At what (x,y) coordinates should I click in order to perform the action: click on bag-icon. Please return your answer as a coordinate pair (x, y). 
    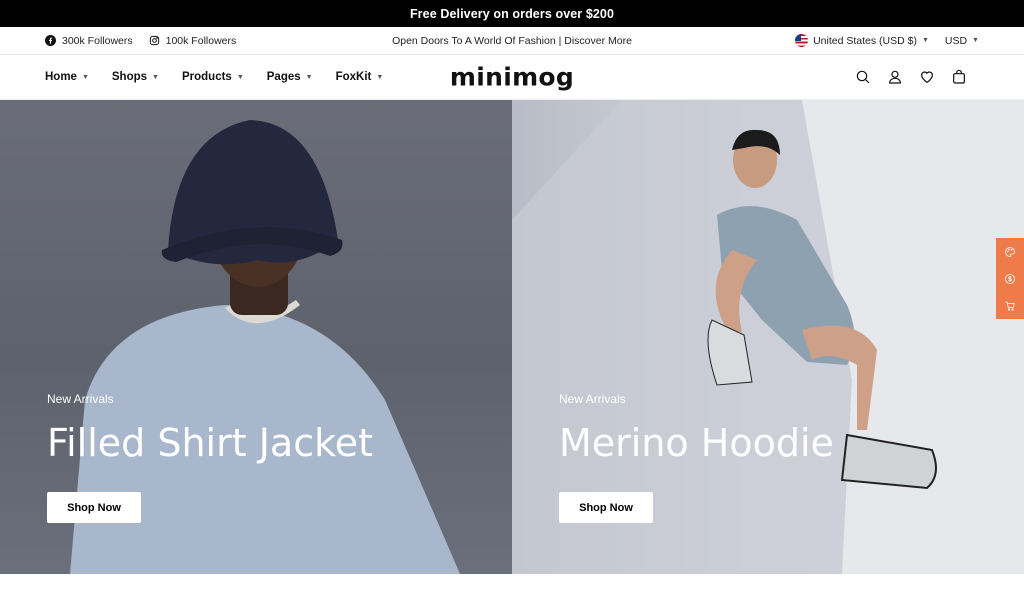
    Looking at the image, I should click on (959, 77).